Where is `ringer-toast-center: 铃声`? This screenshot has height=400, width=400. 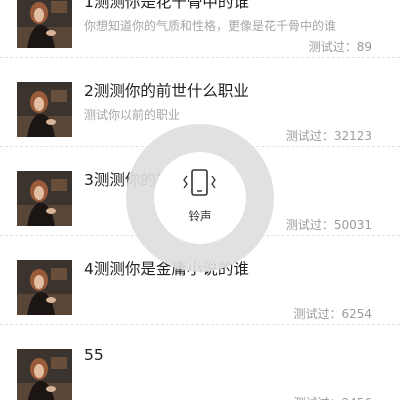
ringer-toast-center: 铃声 is located at coordinates (200, 198).